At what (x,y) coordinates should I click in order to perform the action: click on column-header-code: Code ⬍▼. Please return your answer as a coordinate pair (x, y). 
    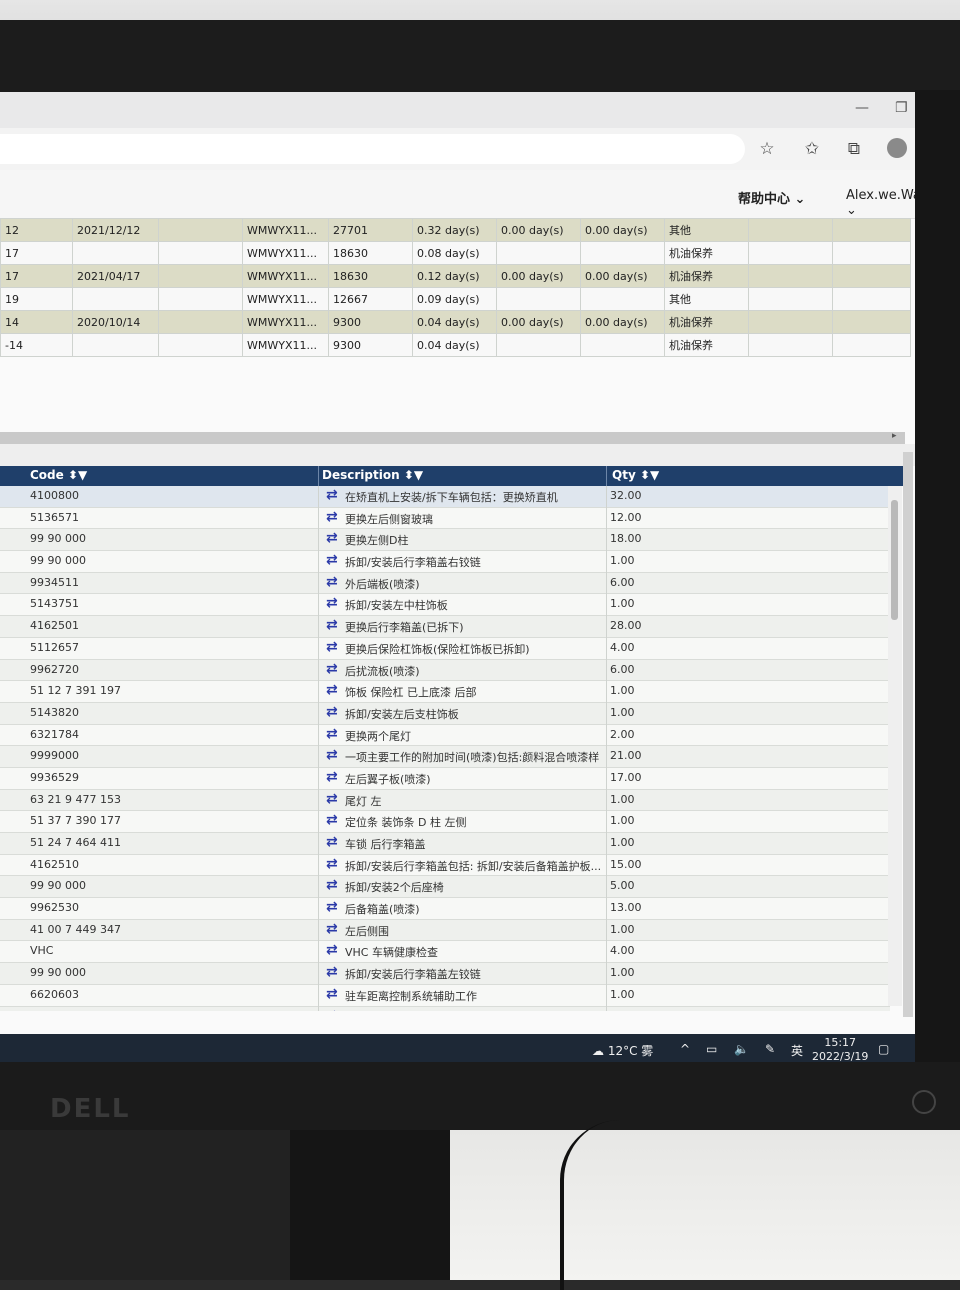
    Looking at the image, I should click on (58, 475).